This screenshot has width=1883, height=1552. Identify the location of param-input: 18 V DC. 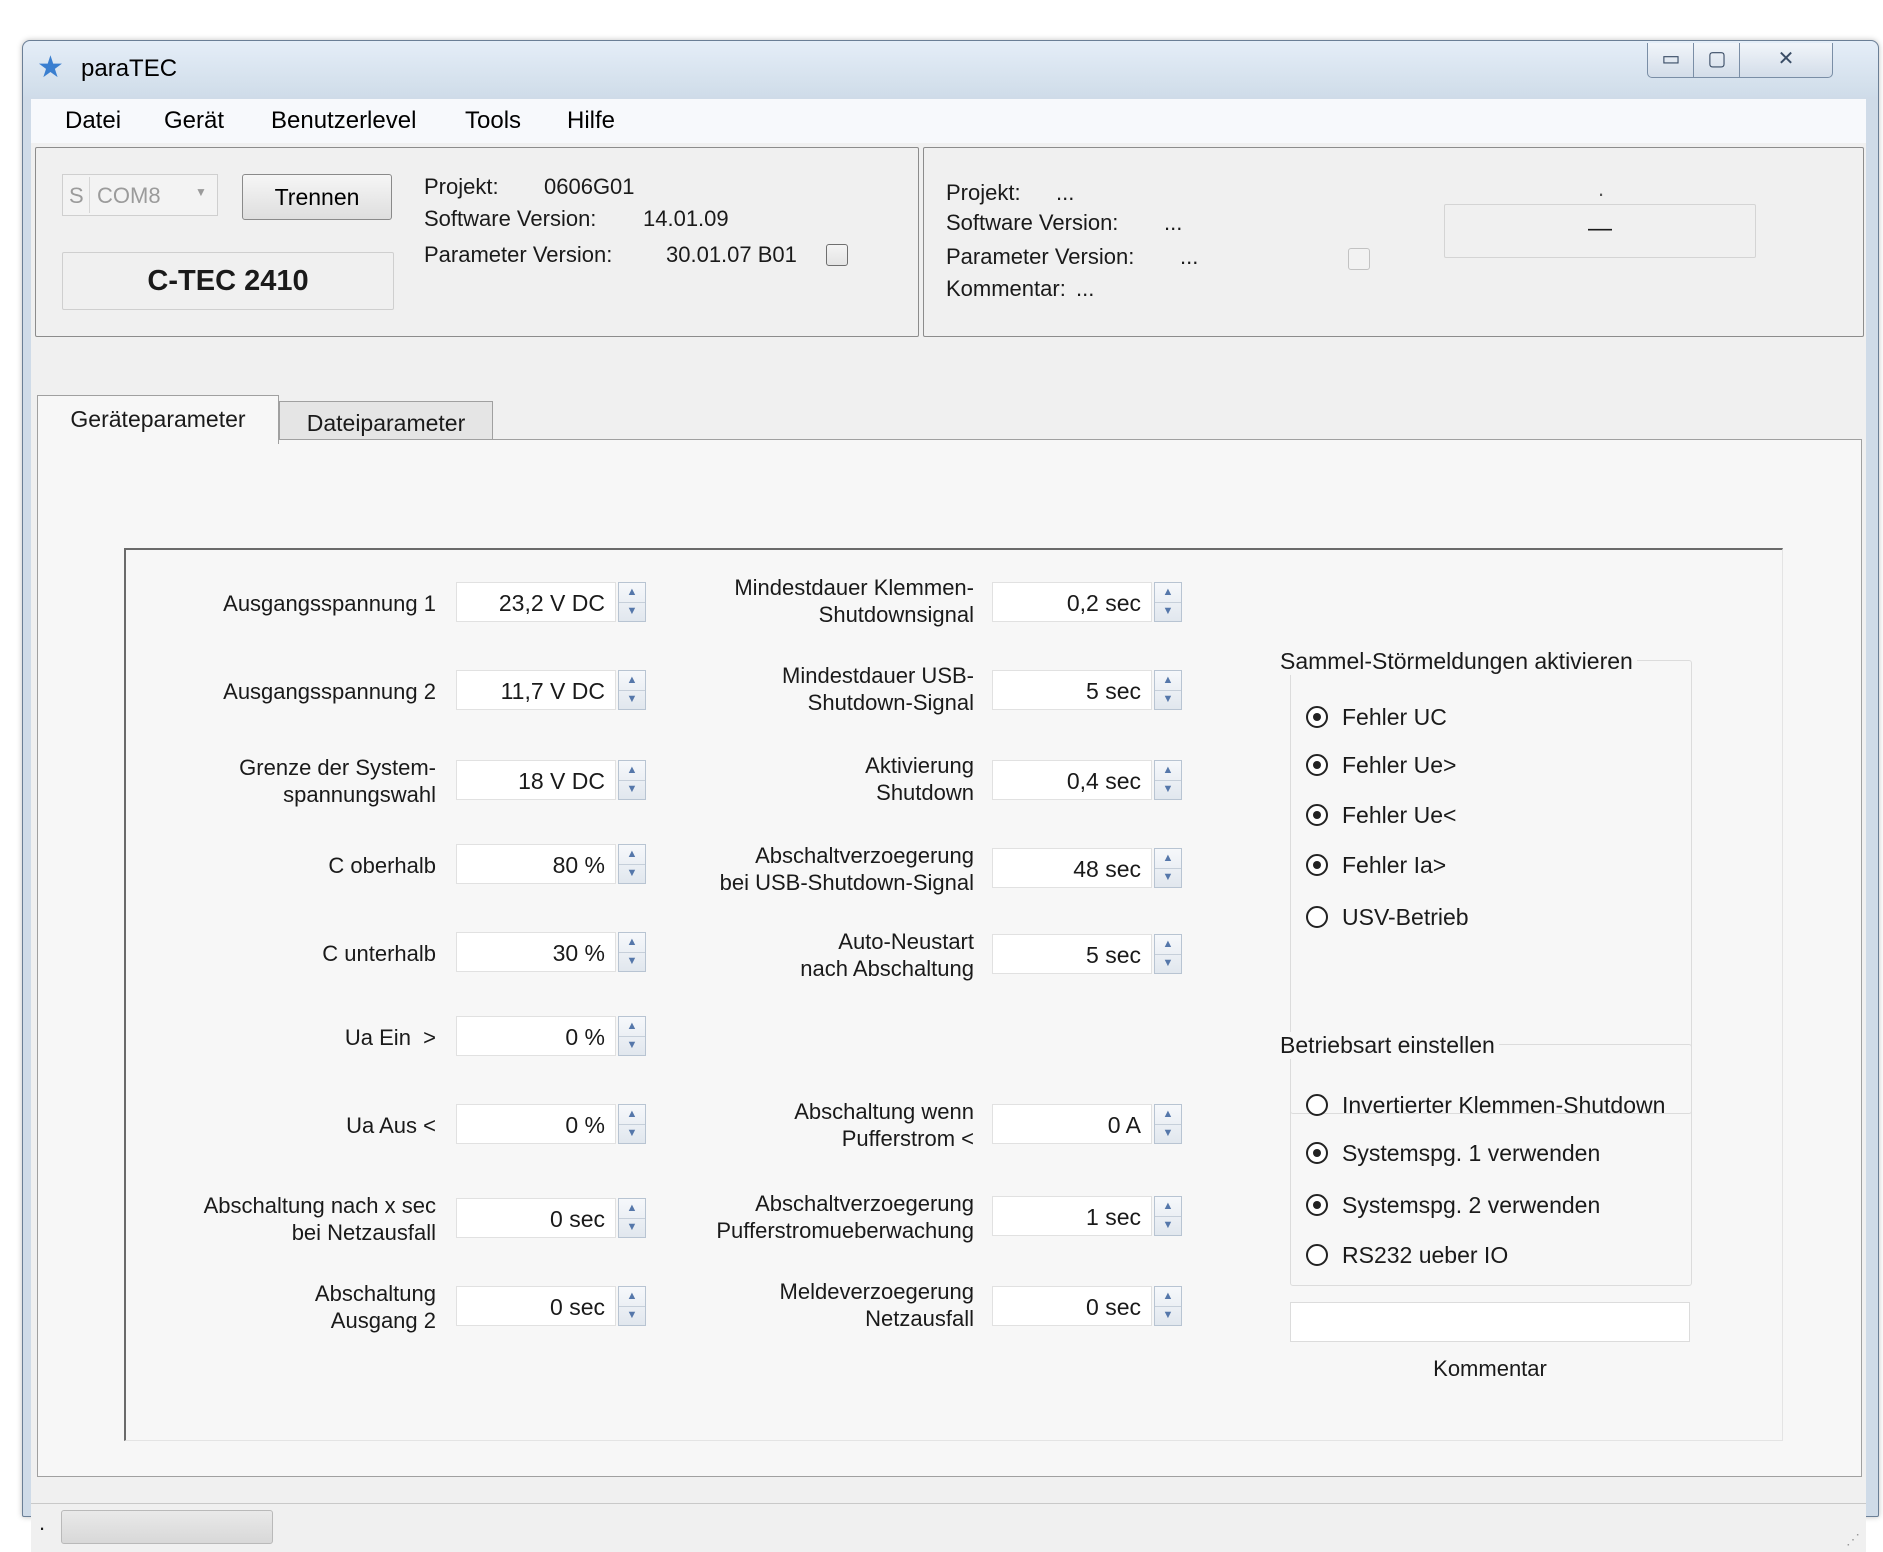
(536, 780).